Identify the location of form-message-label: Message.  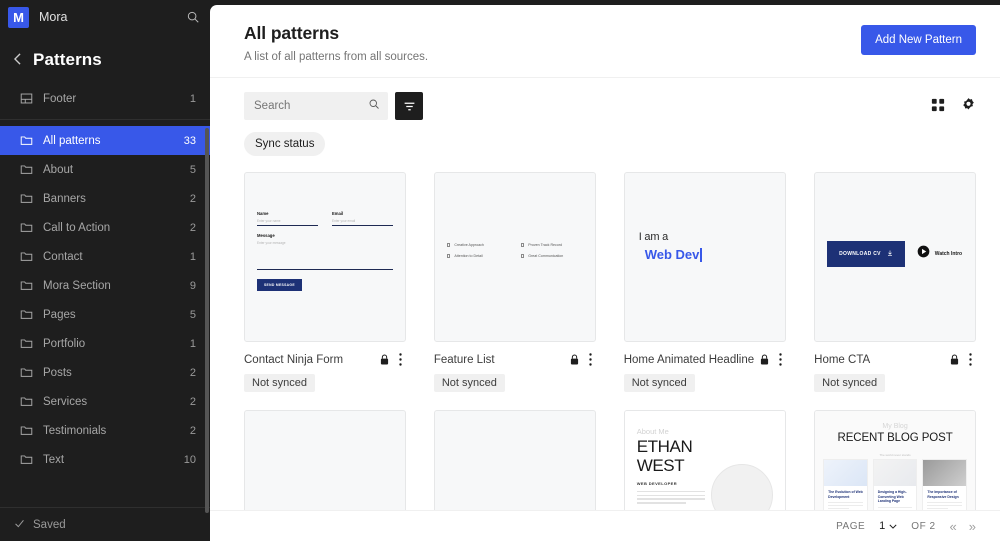
(266, 235).